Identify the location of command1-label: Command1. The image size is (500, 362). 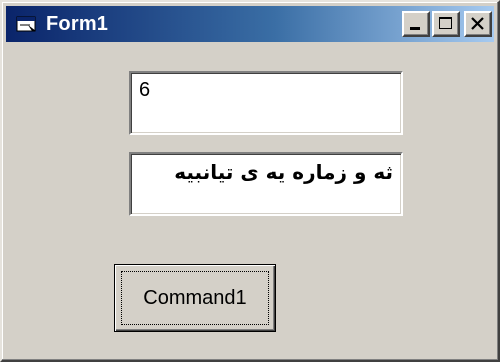
(195, 297).